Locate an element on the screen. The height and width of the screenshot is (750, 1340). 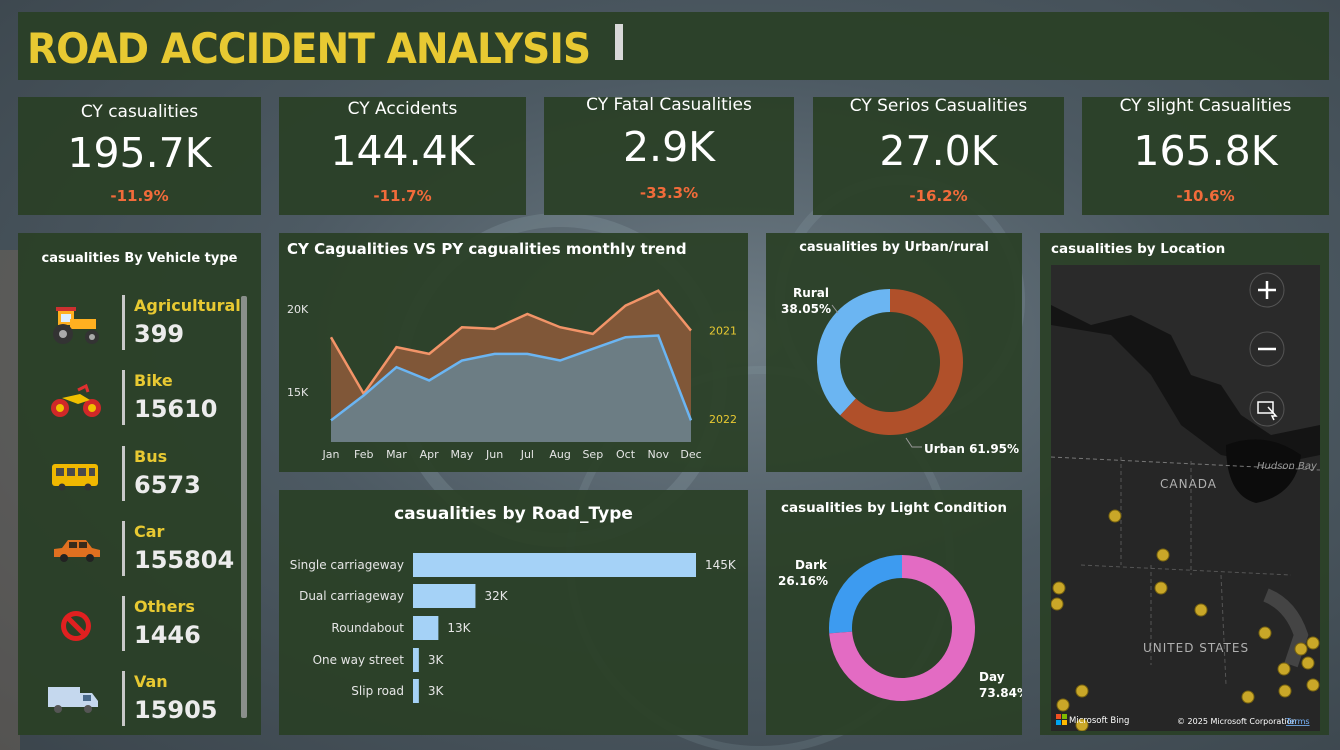
x-tick-label: Aug is located at coordinates (559, 454).